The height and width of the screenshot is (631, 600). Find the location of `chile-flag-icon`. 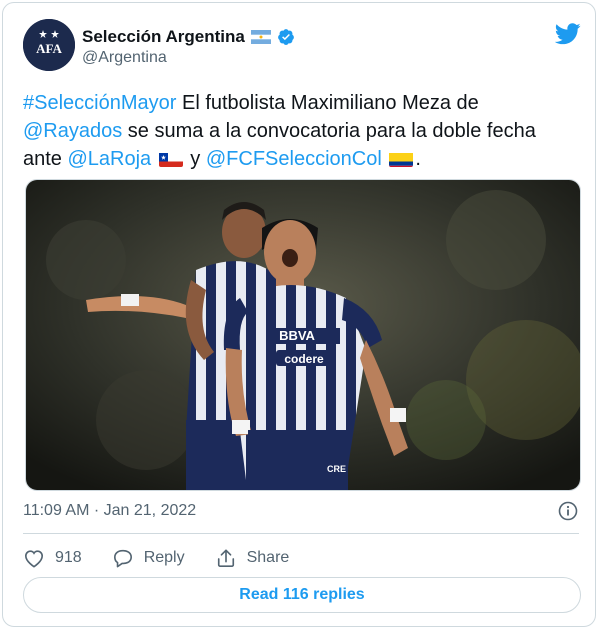

chile-flag-icon is located at coordinates (170, 158).